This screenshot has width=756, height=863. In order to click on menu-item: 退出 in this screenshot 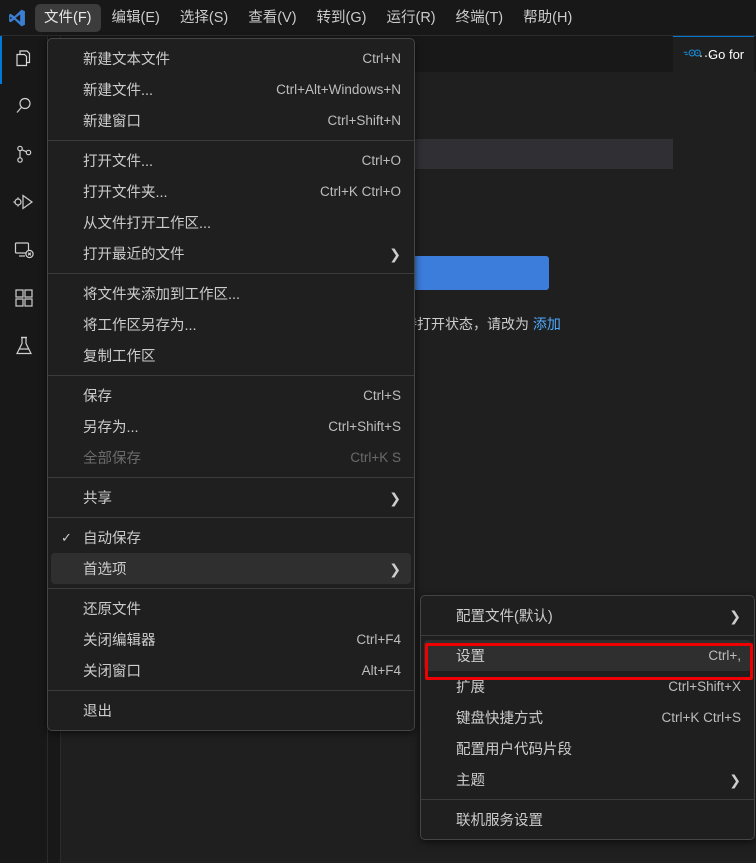, I will do `click(231, 710)`.